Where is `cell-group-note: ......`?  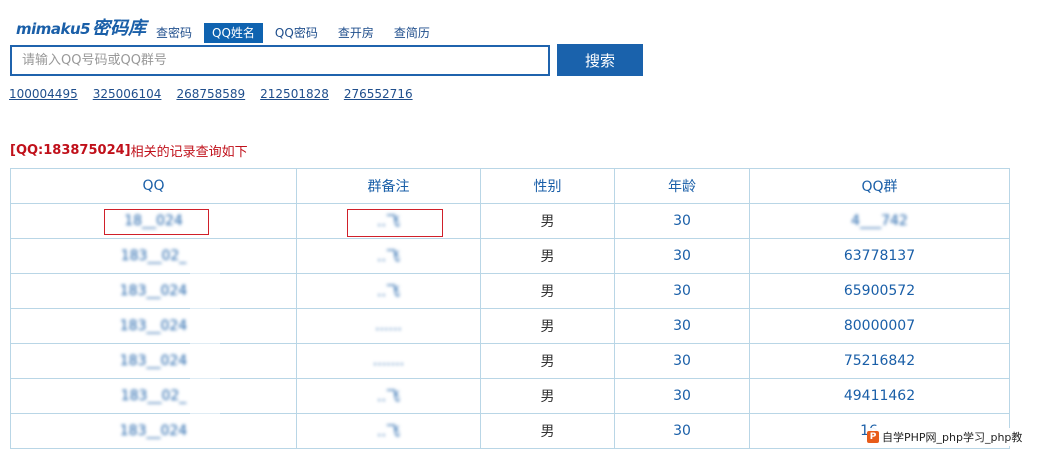 cell-group-note: ...... is located at coordinates (388, 326).